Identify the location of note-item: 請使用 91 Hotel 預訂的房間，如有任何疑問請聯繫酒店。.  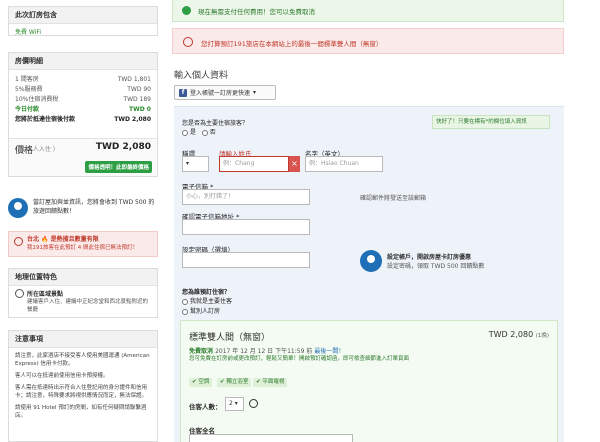
(81, 412).